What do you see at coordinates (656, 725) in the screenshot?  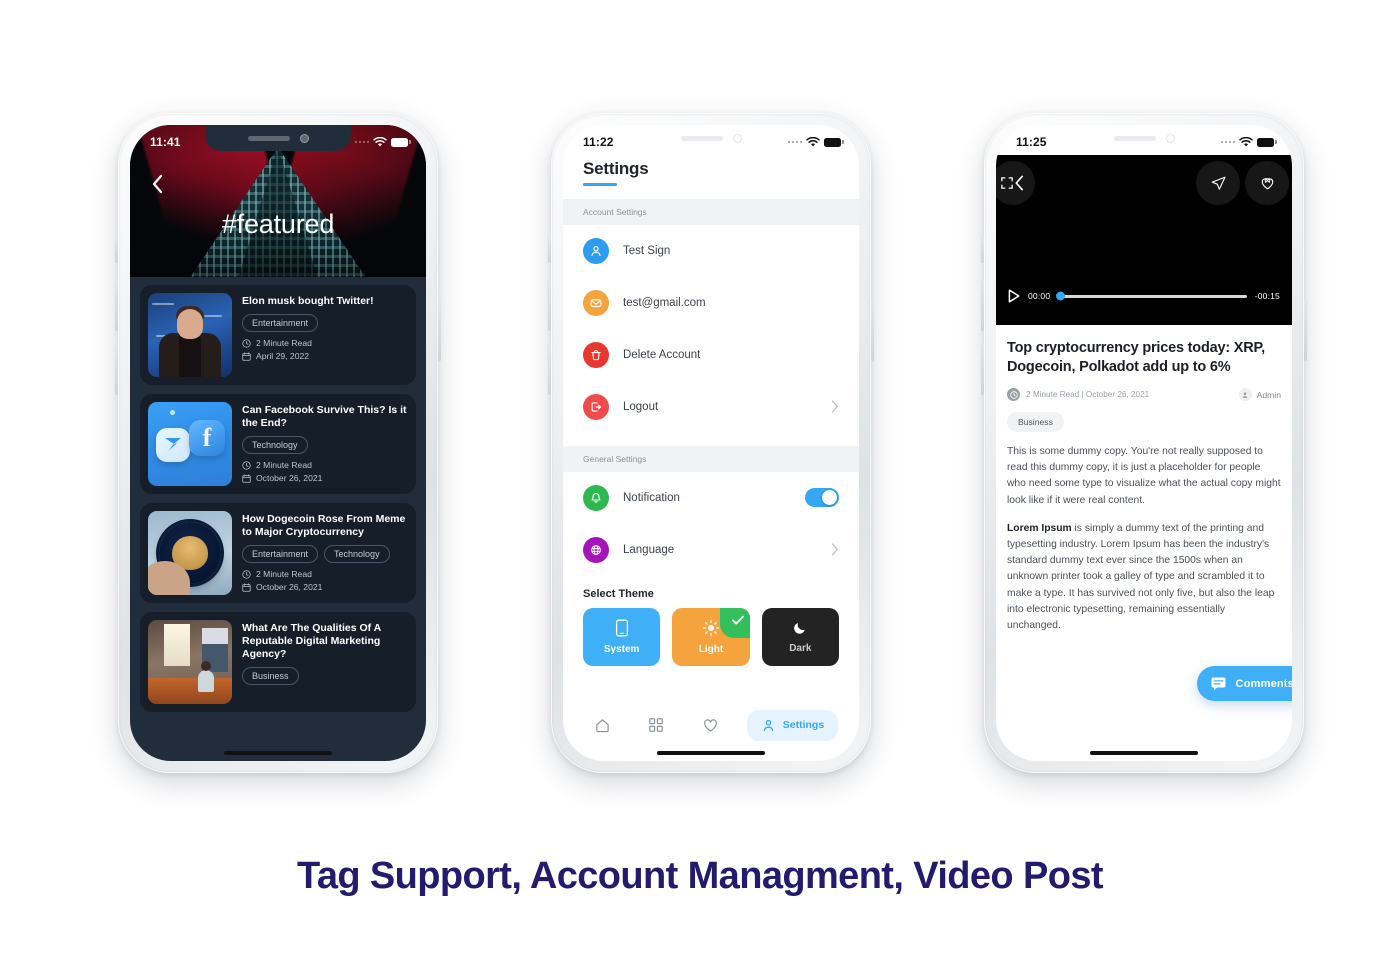 I see `tab-categories` at bounding box center [656, 725].